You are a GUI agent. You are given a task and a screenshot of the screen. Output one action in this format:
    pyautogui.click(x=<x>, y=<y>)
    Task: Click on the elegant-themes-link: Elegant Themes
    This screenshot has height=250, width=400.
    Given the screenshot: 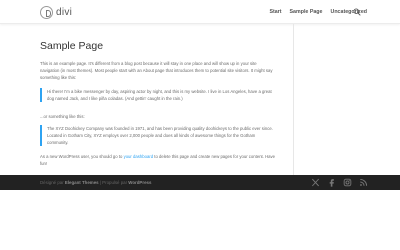 What is the action you would take?
    pyautogui.click(x=82, y=182)
    